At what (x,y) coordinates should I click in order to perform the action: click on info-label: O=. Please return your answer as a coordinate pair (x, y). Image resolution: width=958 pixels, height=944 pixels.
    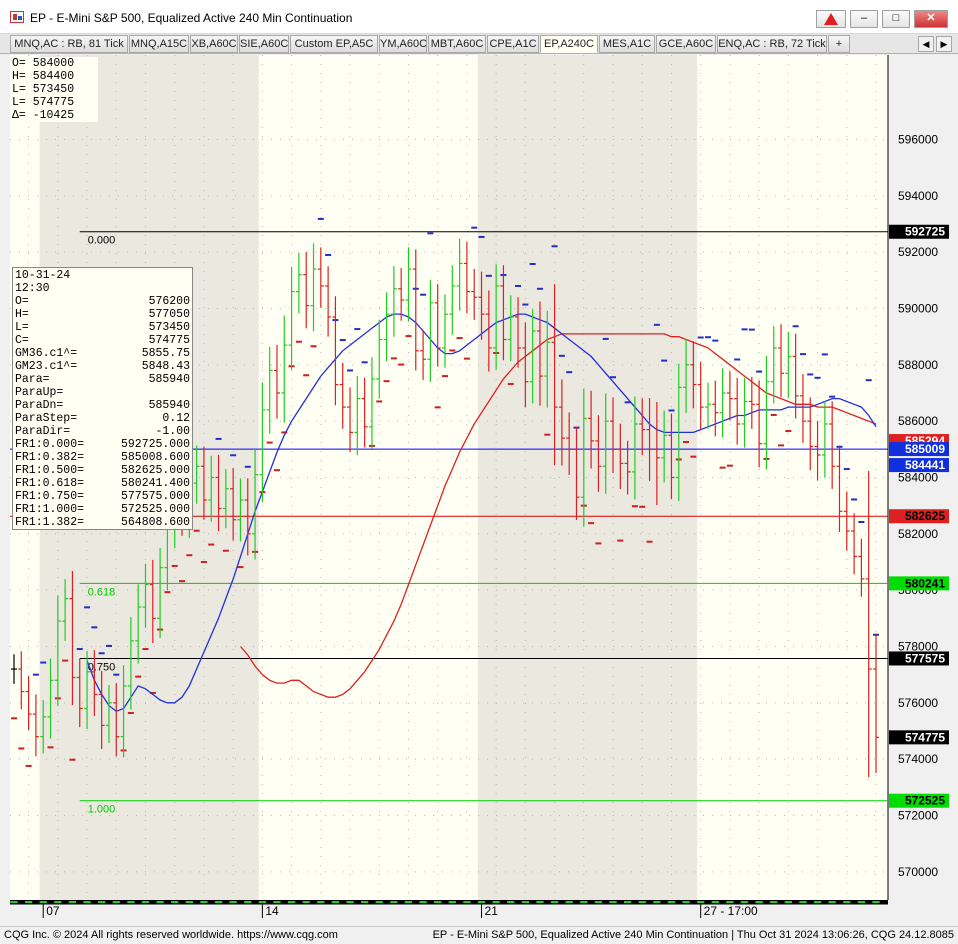
    Looking at the image, I should click on (22, 301).